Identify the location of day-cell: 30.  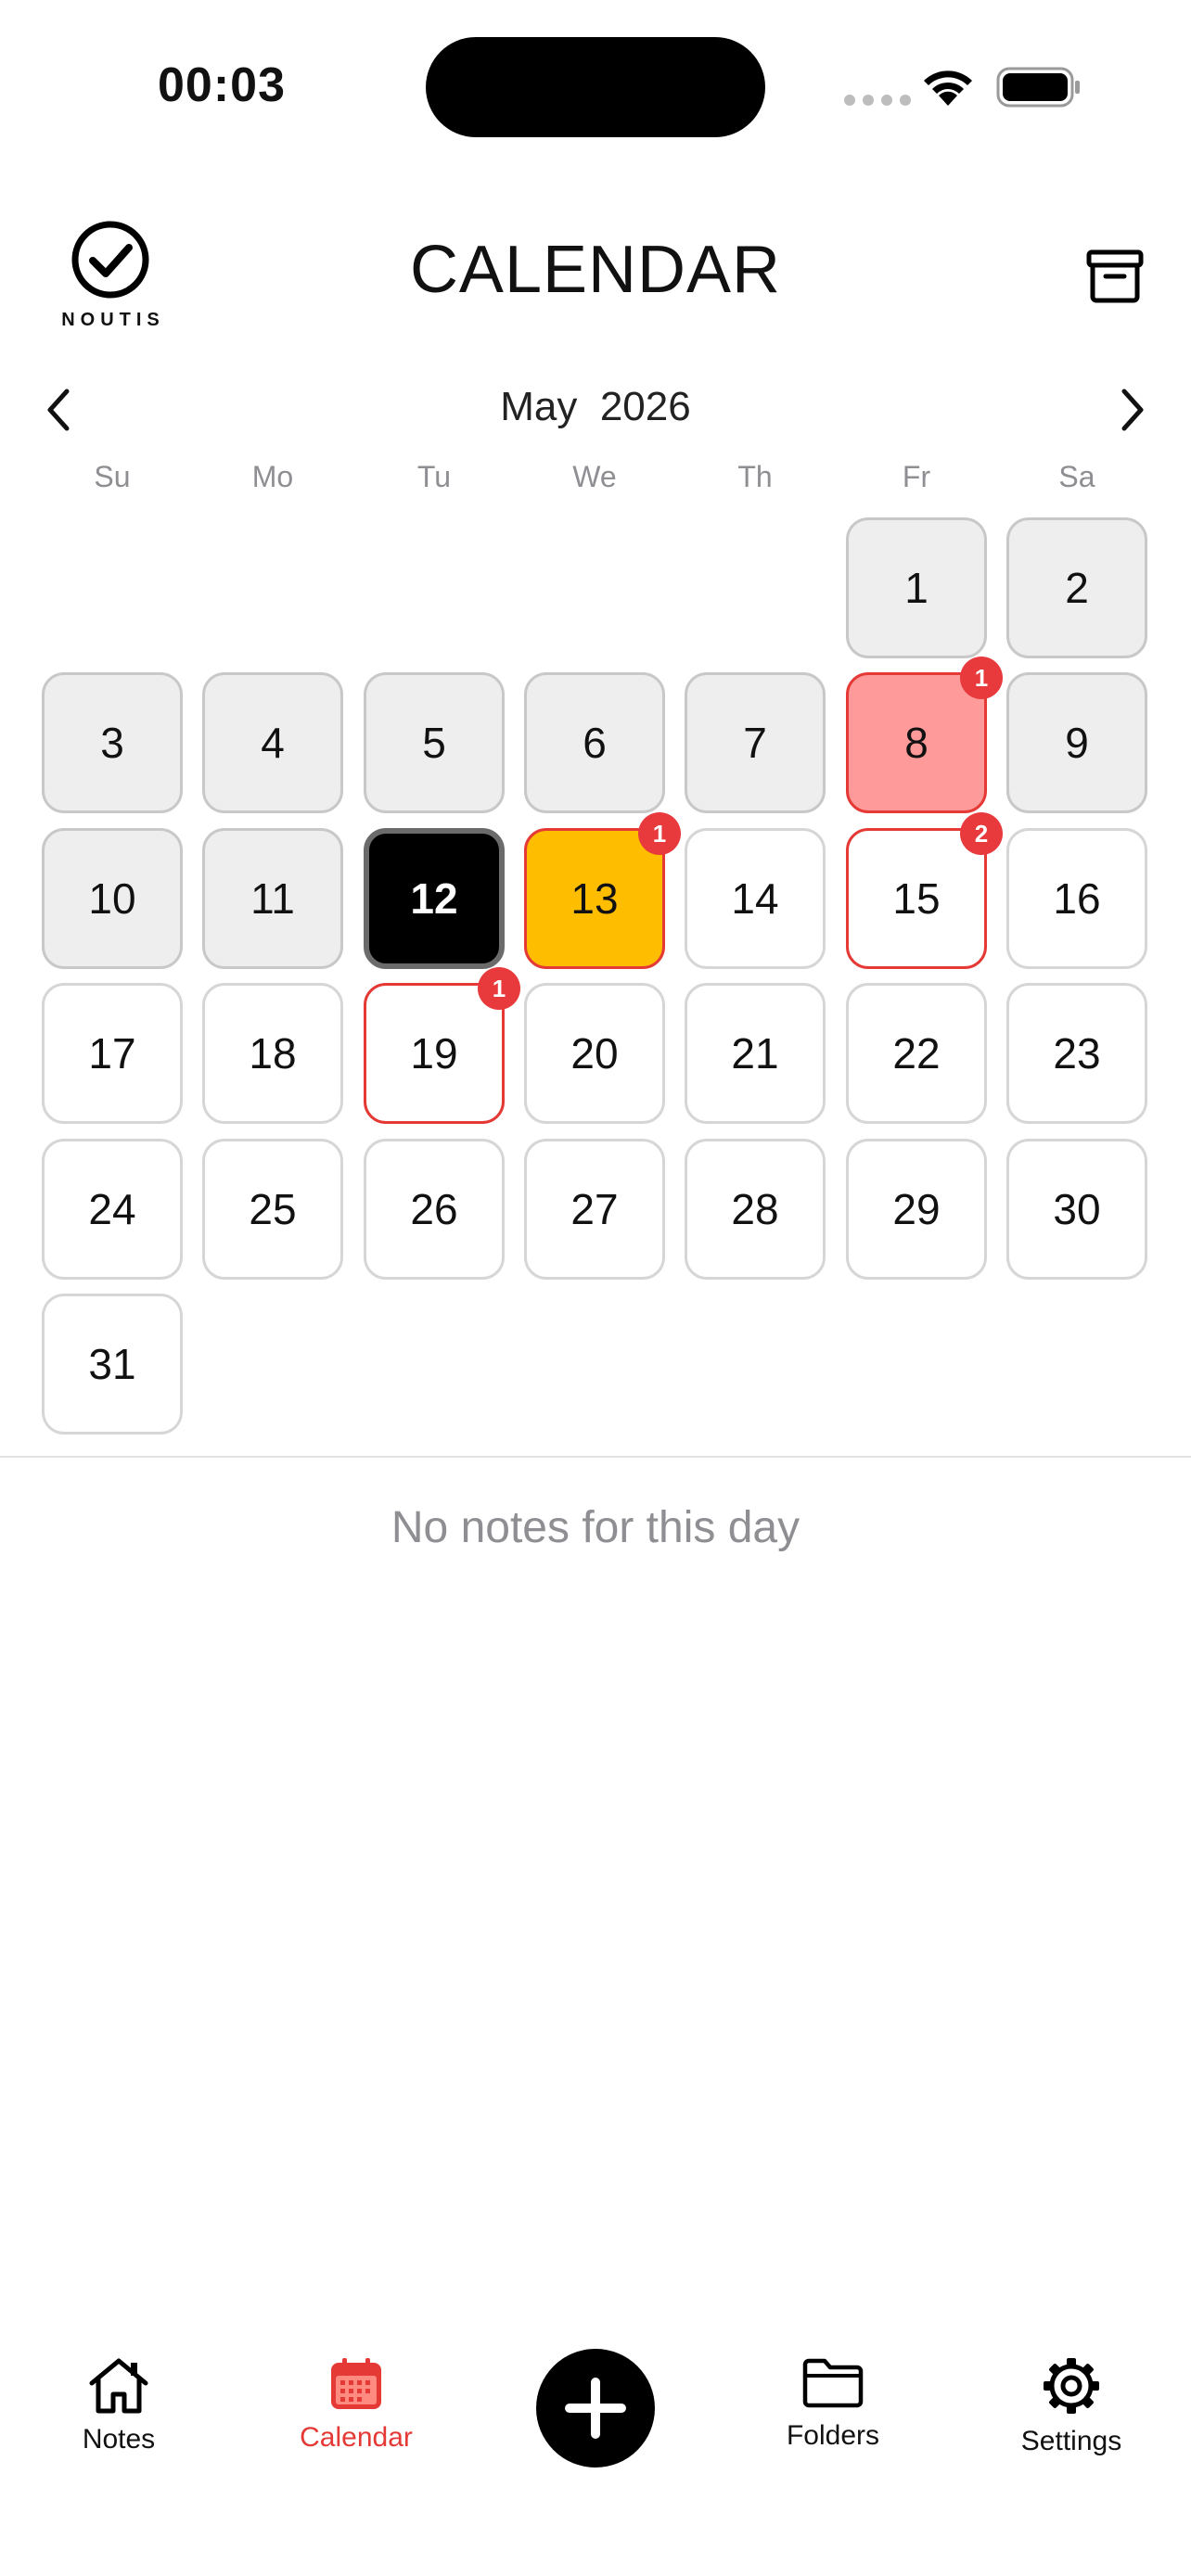
(1076, 1210).